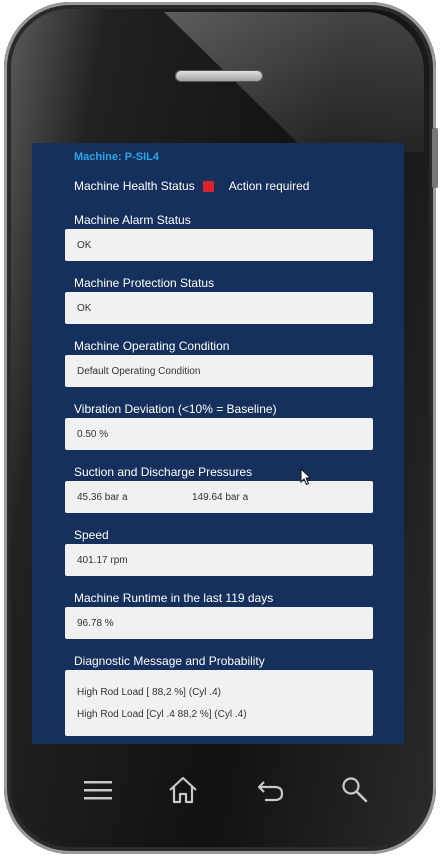 The image size is (440, 856). What do you see at coordinates (169, 661) in the screenshot?
I see `diagnostic-label: Diagnostic Message and Probability` at bounding box center [169, 661].